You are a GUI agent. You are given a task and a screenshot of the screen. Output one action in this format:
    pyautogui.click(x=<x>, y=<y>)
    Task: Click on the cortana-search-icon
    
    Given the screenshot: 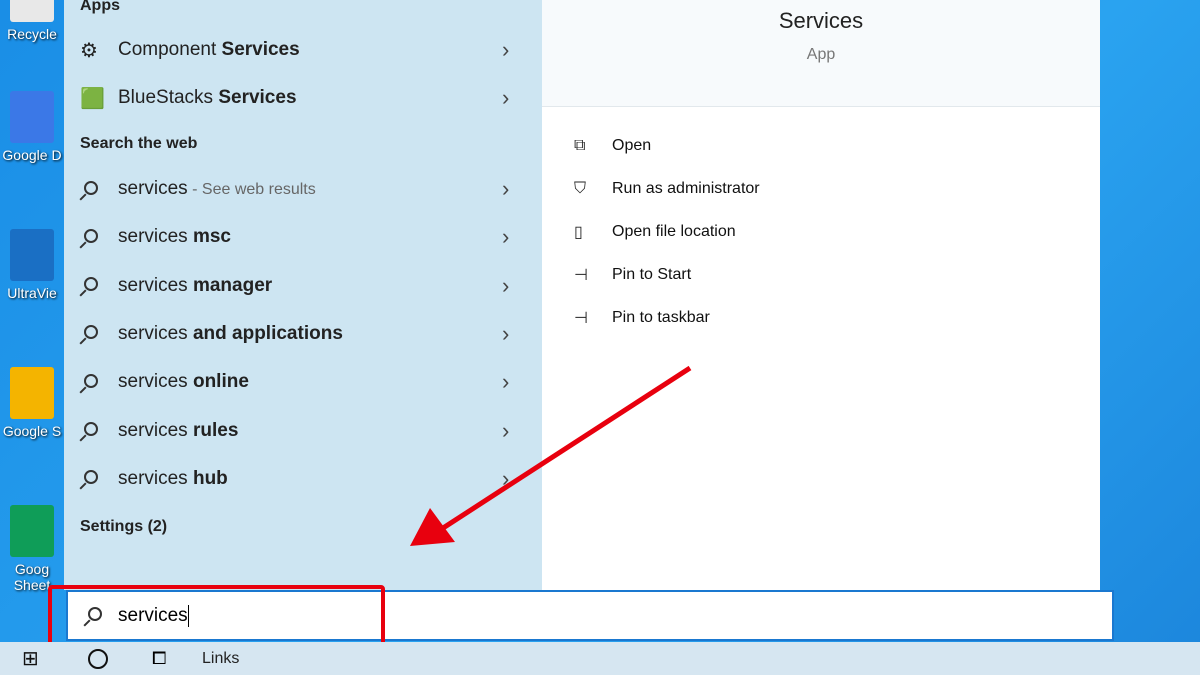 What is the action you would take?
    pyautogui.click(x=98, y=658)
    